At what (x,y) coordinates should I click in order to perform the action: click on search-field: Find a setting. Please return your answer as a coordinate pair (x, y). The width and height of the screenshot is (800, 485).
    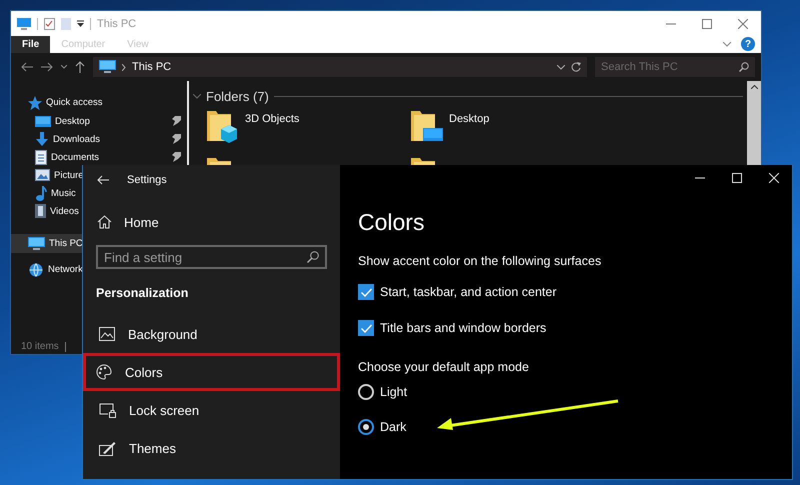
    Looking at the image, I should click on (211, 257).